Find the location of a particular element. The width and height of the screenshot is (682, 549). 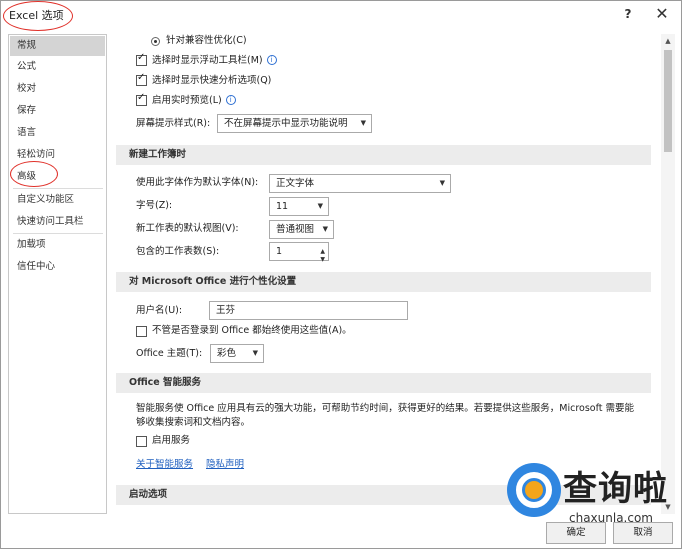

default-font-select: 正文字体 ▼ is located at coordinates (360, 183).